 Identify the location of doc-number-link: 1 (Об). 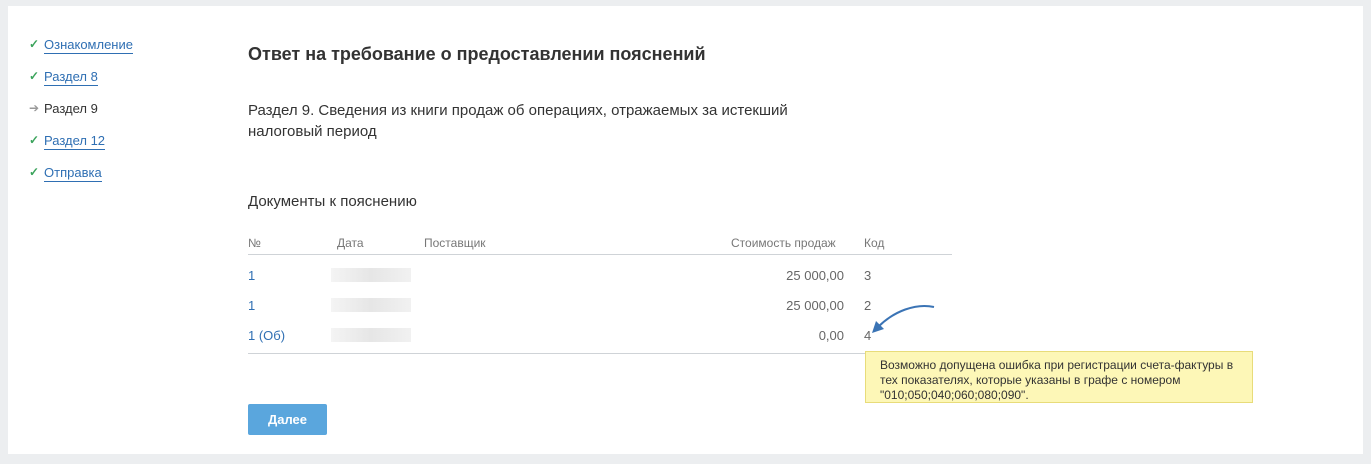
(266, 335).